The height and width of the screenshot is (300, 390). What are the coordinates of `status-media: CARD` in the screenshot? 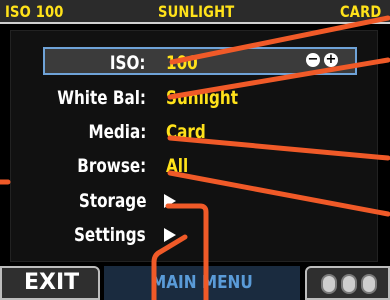 It's located at (361, 11).